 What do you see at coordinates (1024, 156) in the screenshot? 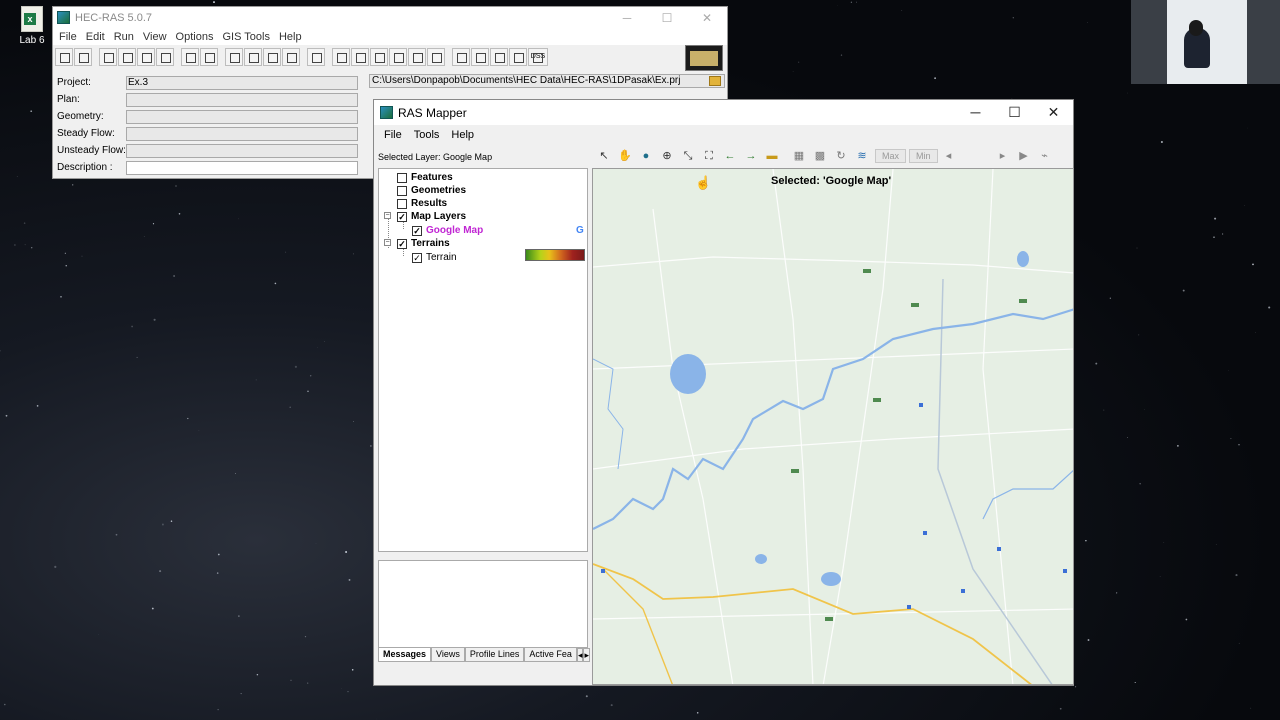
I see `play-icon: ▶` at bounding box center [1024, 156].